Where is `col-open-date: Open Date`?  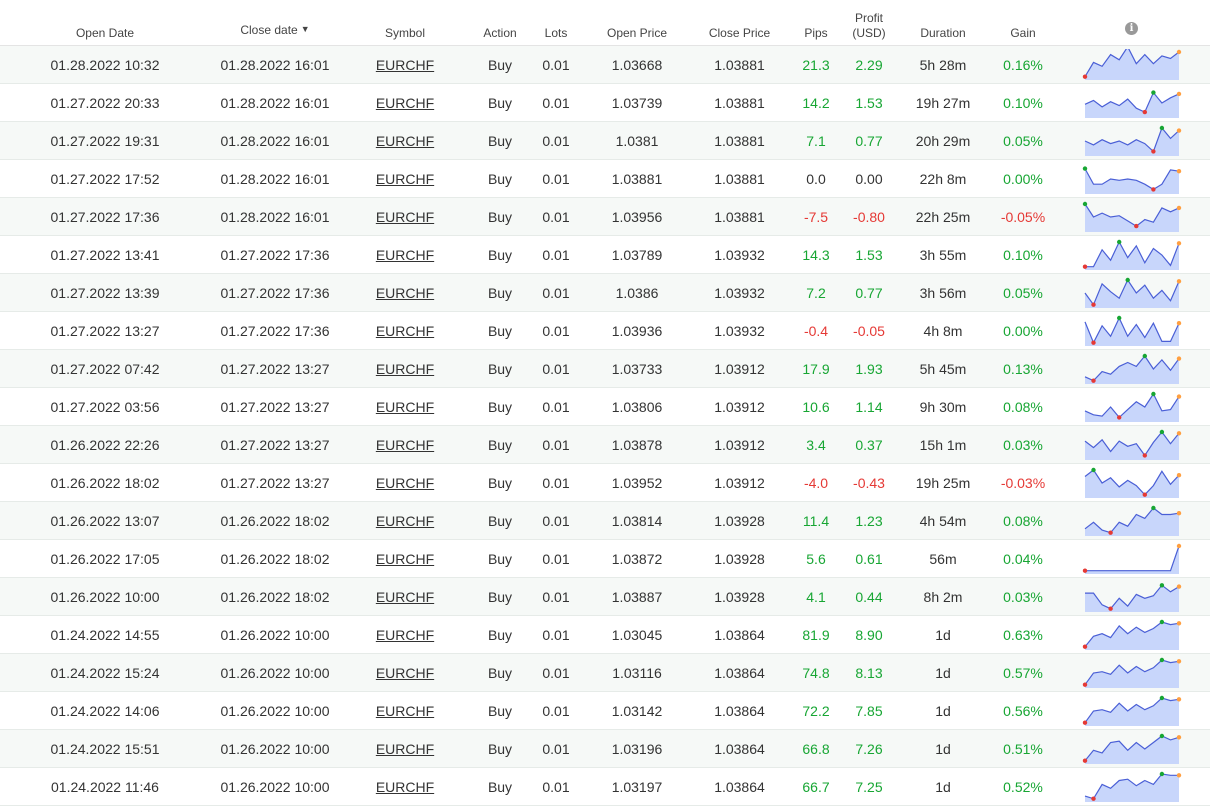 col-open-date: Open Date is located at coordinates (105, 23).